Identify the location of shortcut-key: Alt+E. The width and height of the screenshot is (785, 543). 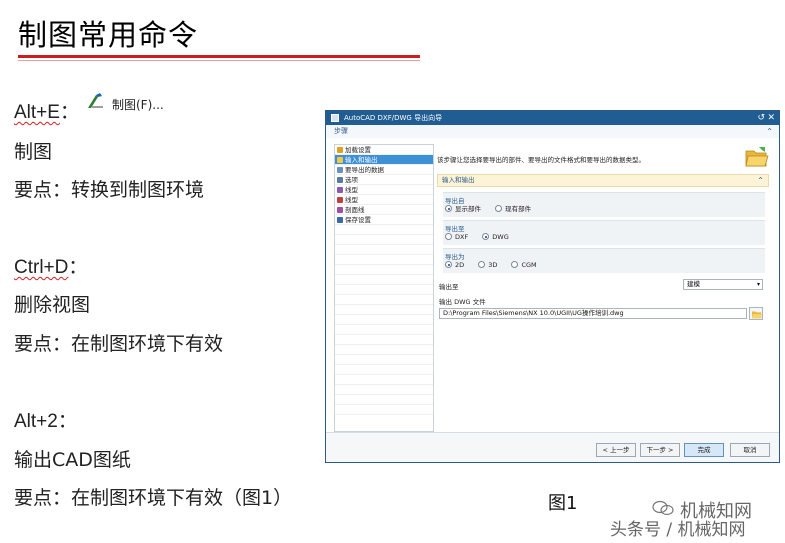
(37, 112).